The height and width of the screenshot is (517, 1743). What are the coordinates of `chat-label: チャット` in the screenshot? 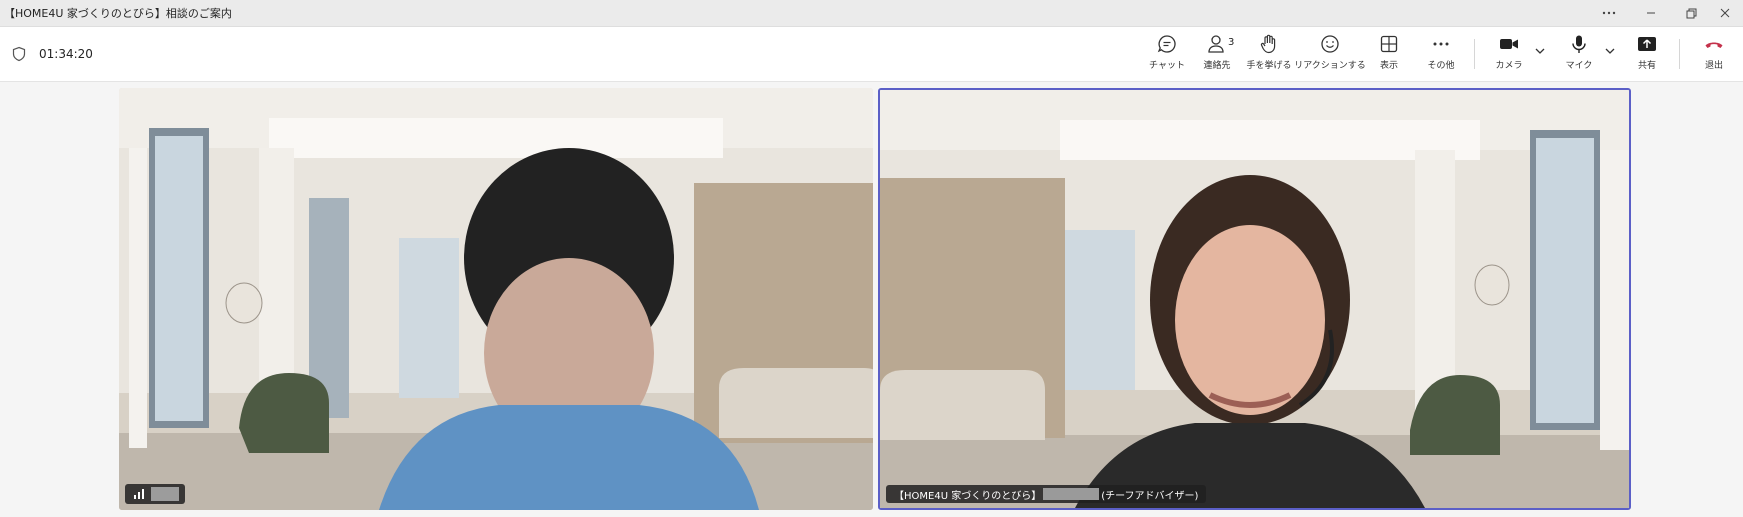 It's located at (1167, 66).